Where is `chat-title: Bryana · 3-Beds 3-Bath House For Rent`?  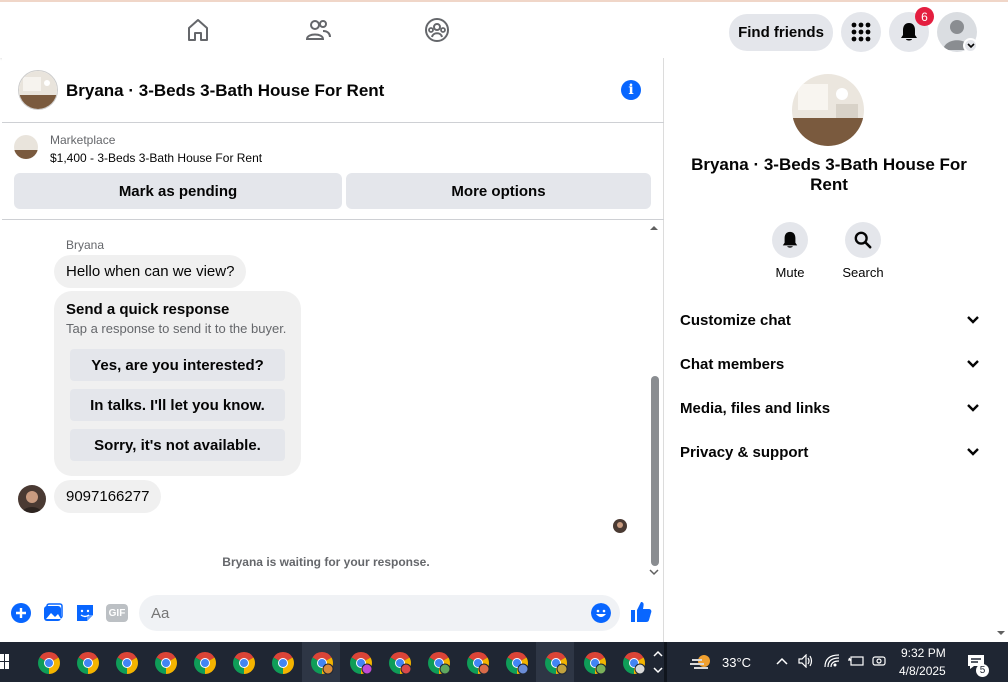
chat-title: Bryana · 3-Beds 3-Bath House For Rent is located at coordinates (225, 90).